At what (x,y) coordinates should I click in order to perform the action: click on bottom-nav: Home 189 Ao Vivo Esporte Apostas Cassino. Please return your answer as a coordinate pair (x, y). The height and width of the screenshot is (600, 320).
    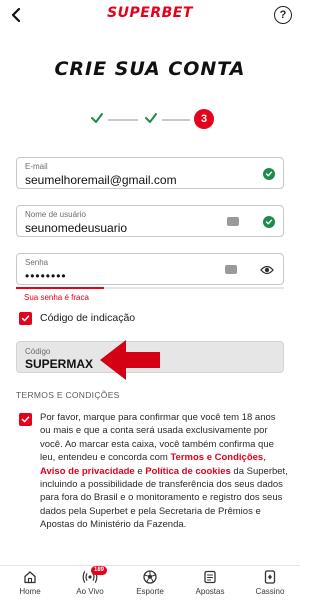
    Looking at the image, I should click on (150, 582).